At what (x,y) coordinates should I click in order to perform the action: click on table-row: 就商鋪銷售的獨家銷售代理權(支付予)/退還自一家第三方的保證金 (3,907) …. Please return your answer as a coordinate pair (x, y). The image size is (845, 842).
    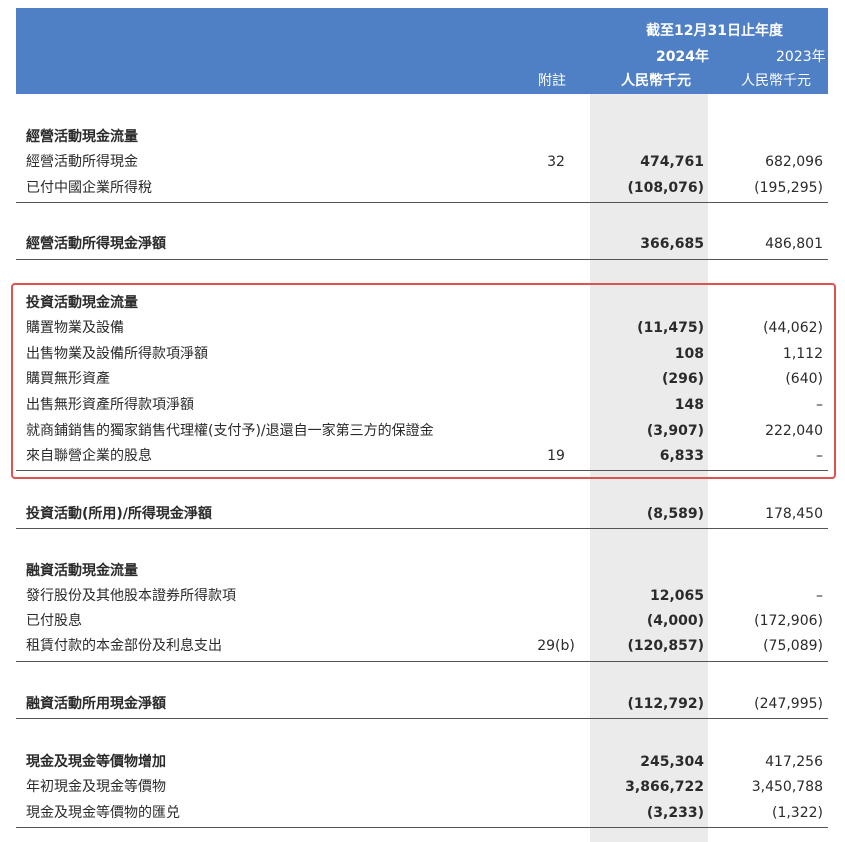
    Looking at the image, I should click on (424, 431).